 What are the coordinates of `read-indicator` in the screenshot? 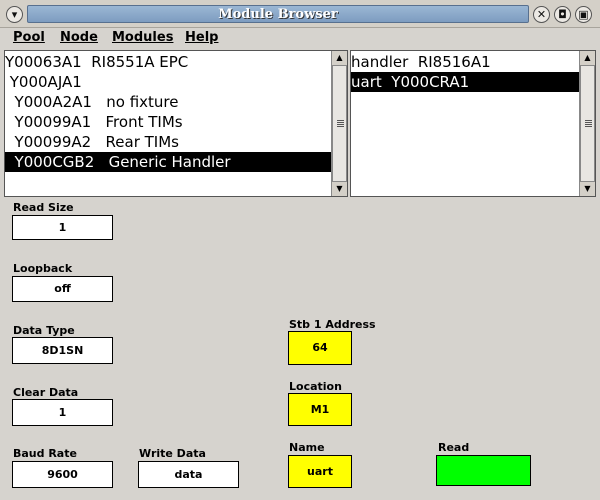 It's located at (483, 470).